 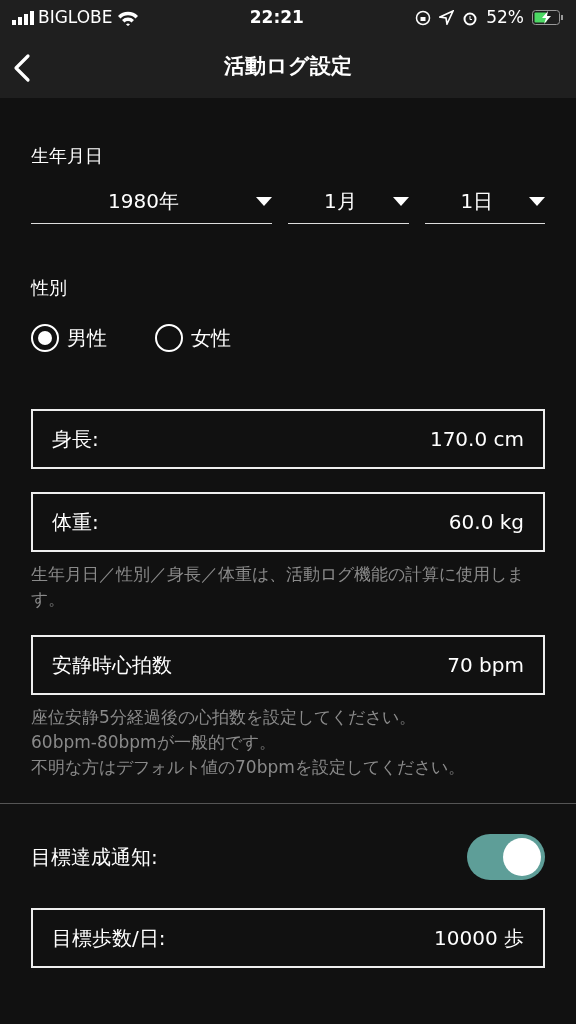 I want to click on radio-label: 女性, so click(x=211, y=338).